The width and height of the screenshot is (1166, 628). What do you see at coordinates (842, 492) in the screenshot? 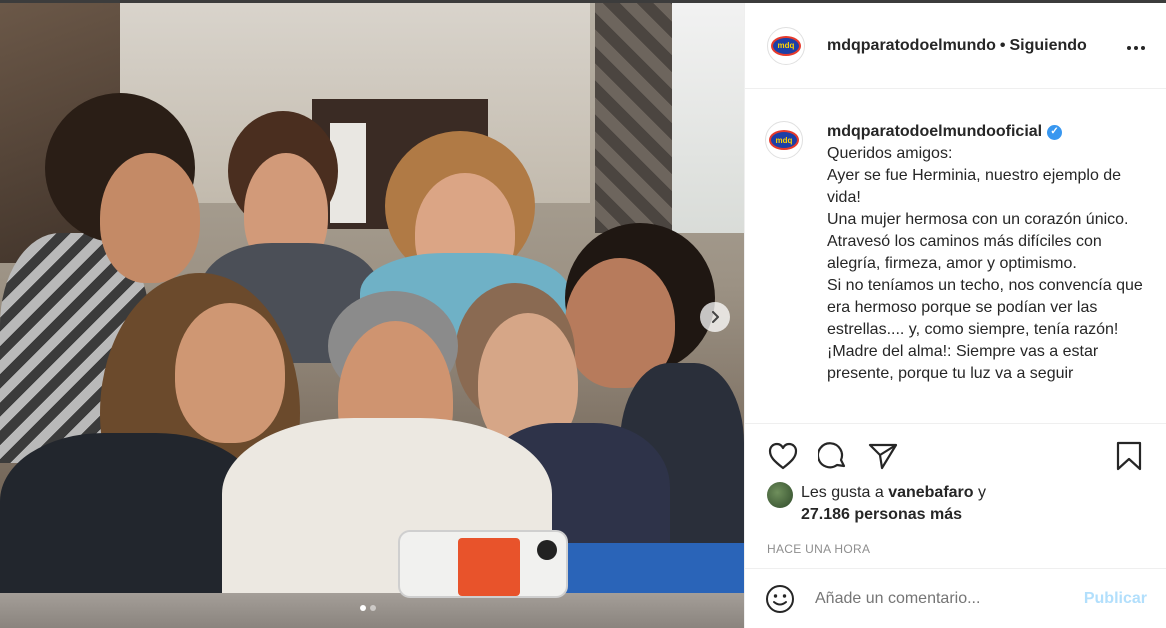
I see `likes-prefix: Les gusta a` at bounding box center [842, 492].